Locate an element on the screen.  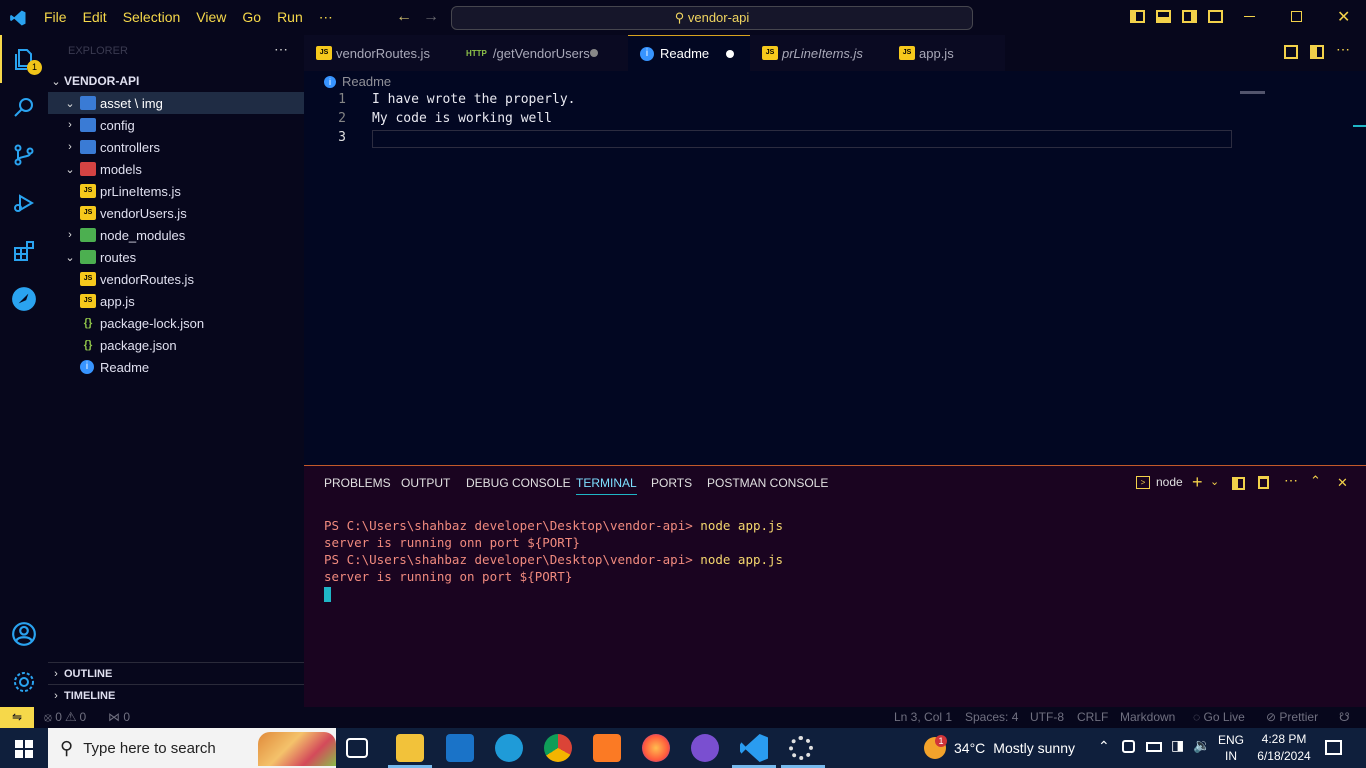
tab-more-icon: ⋯ is located at coordinates (1343, 49).